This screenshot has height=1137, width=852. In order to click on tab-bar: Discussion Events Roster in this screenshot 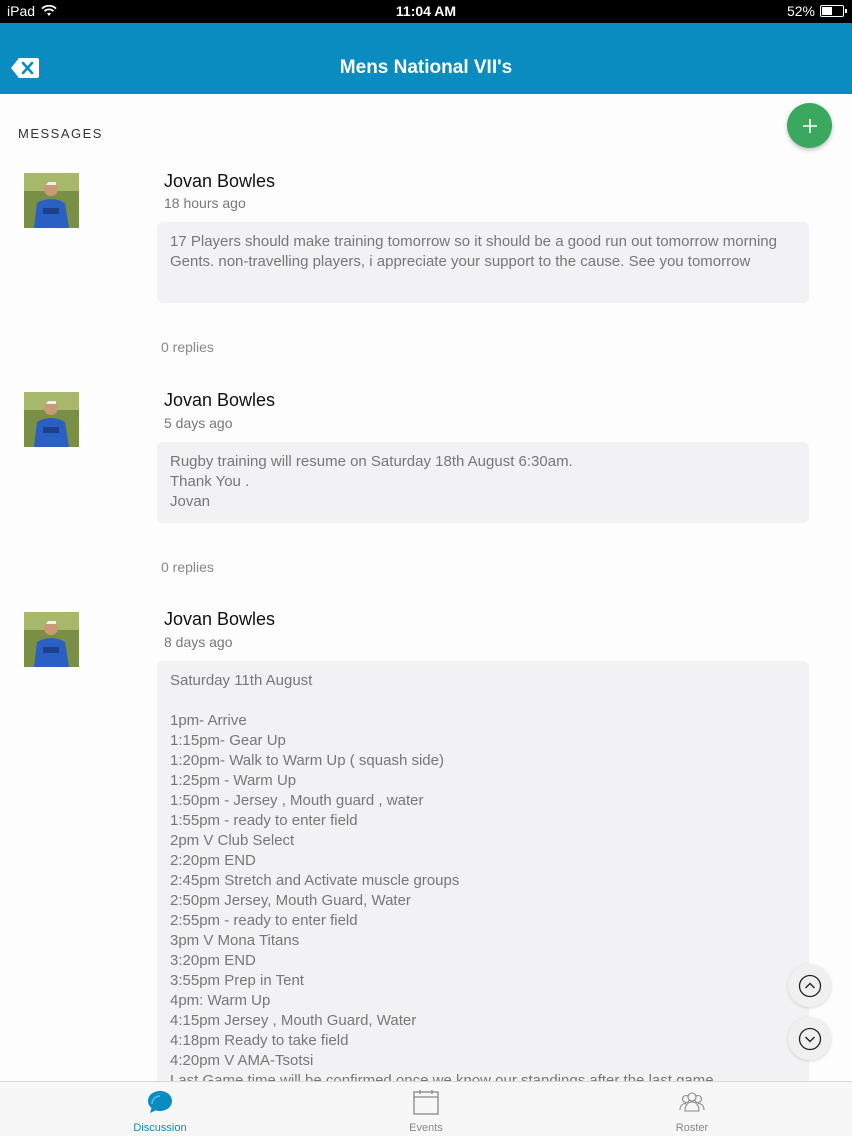, I will do `click(426, 1108)`.